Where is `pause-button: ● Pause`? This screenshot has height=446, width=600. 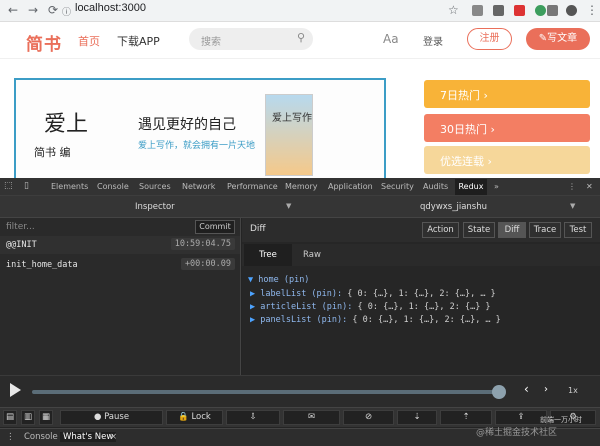 pause-button: ● Pause is located at coordinates (111, 417).